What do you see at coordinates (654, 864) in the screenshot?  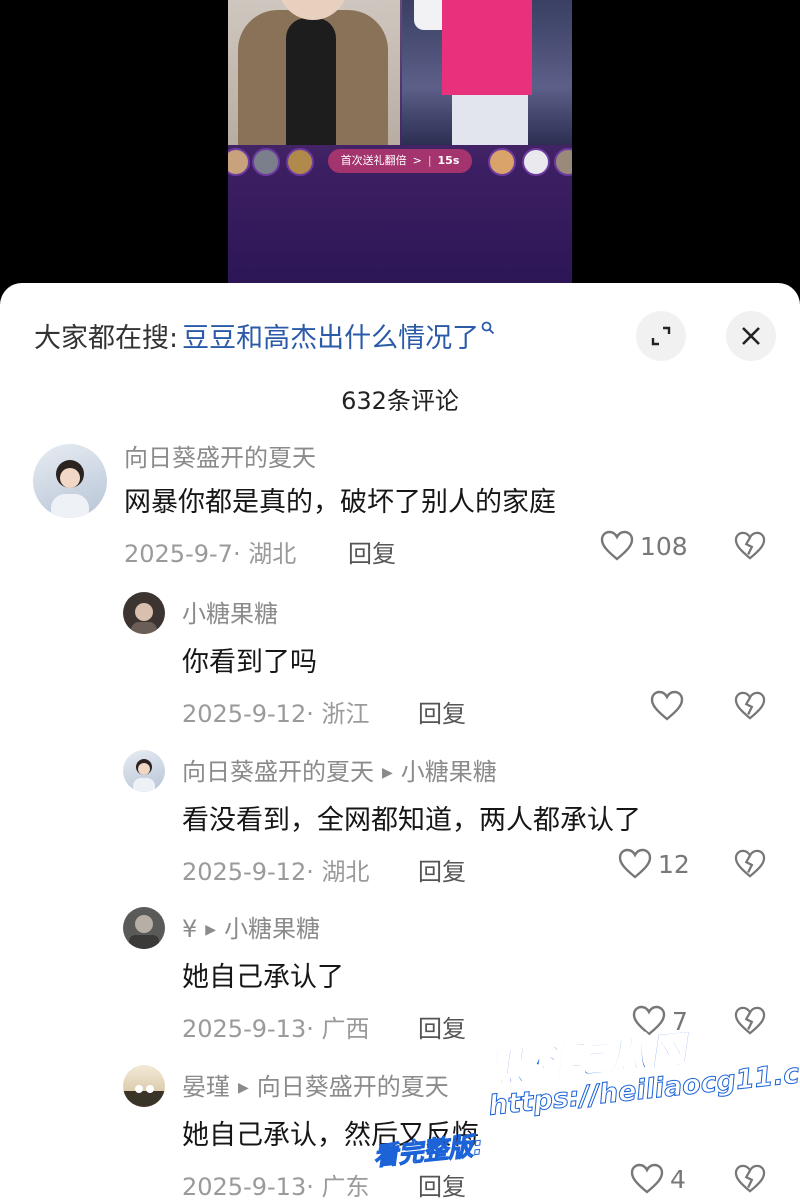 I see `like-button: 12` at bounding box center [654, 864].